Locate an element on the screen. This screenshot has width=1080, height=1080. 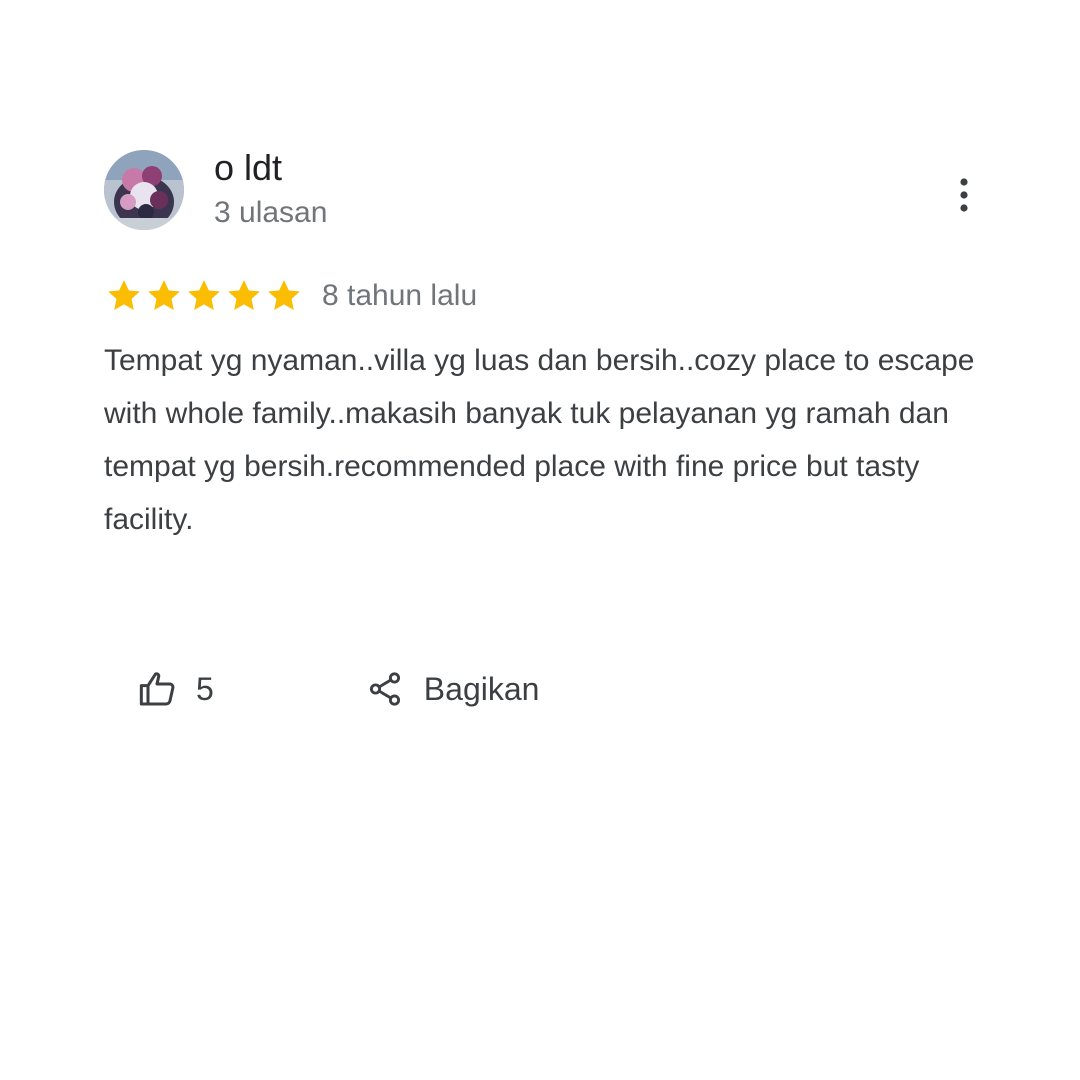
avatar-photo is located at coordinates (144, 190).